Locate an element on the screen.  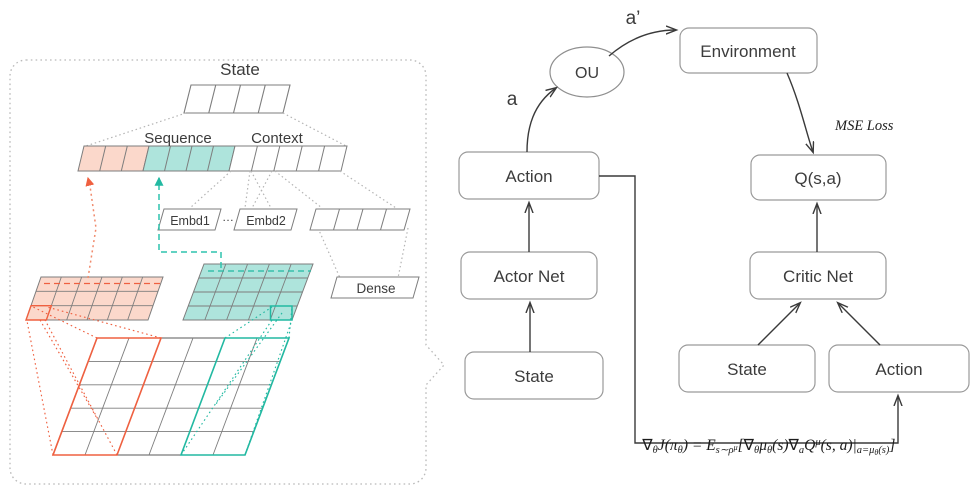
state-label: State is located at coordinates (240, 69).